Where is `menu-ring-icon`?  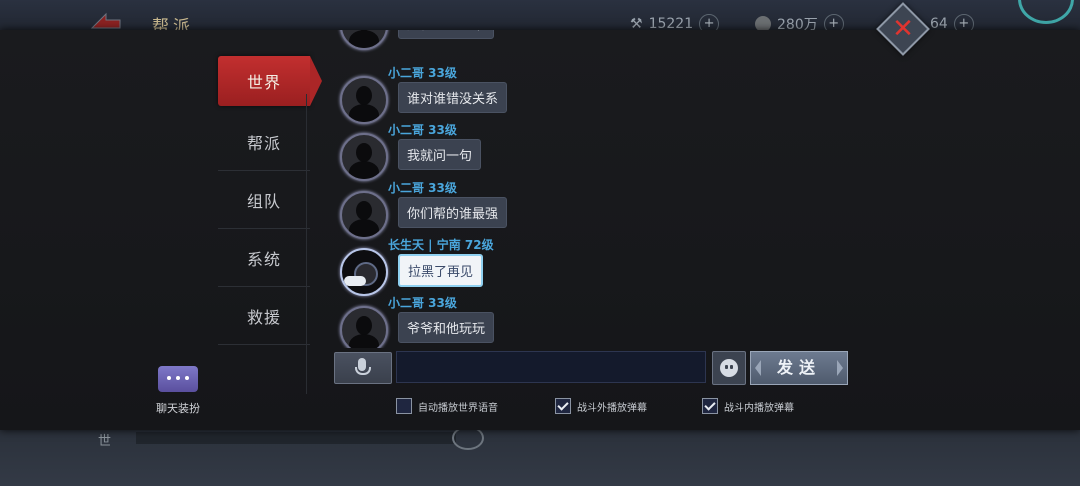
menu-ring-icon is located at coordinates (1046, 12).